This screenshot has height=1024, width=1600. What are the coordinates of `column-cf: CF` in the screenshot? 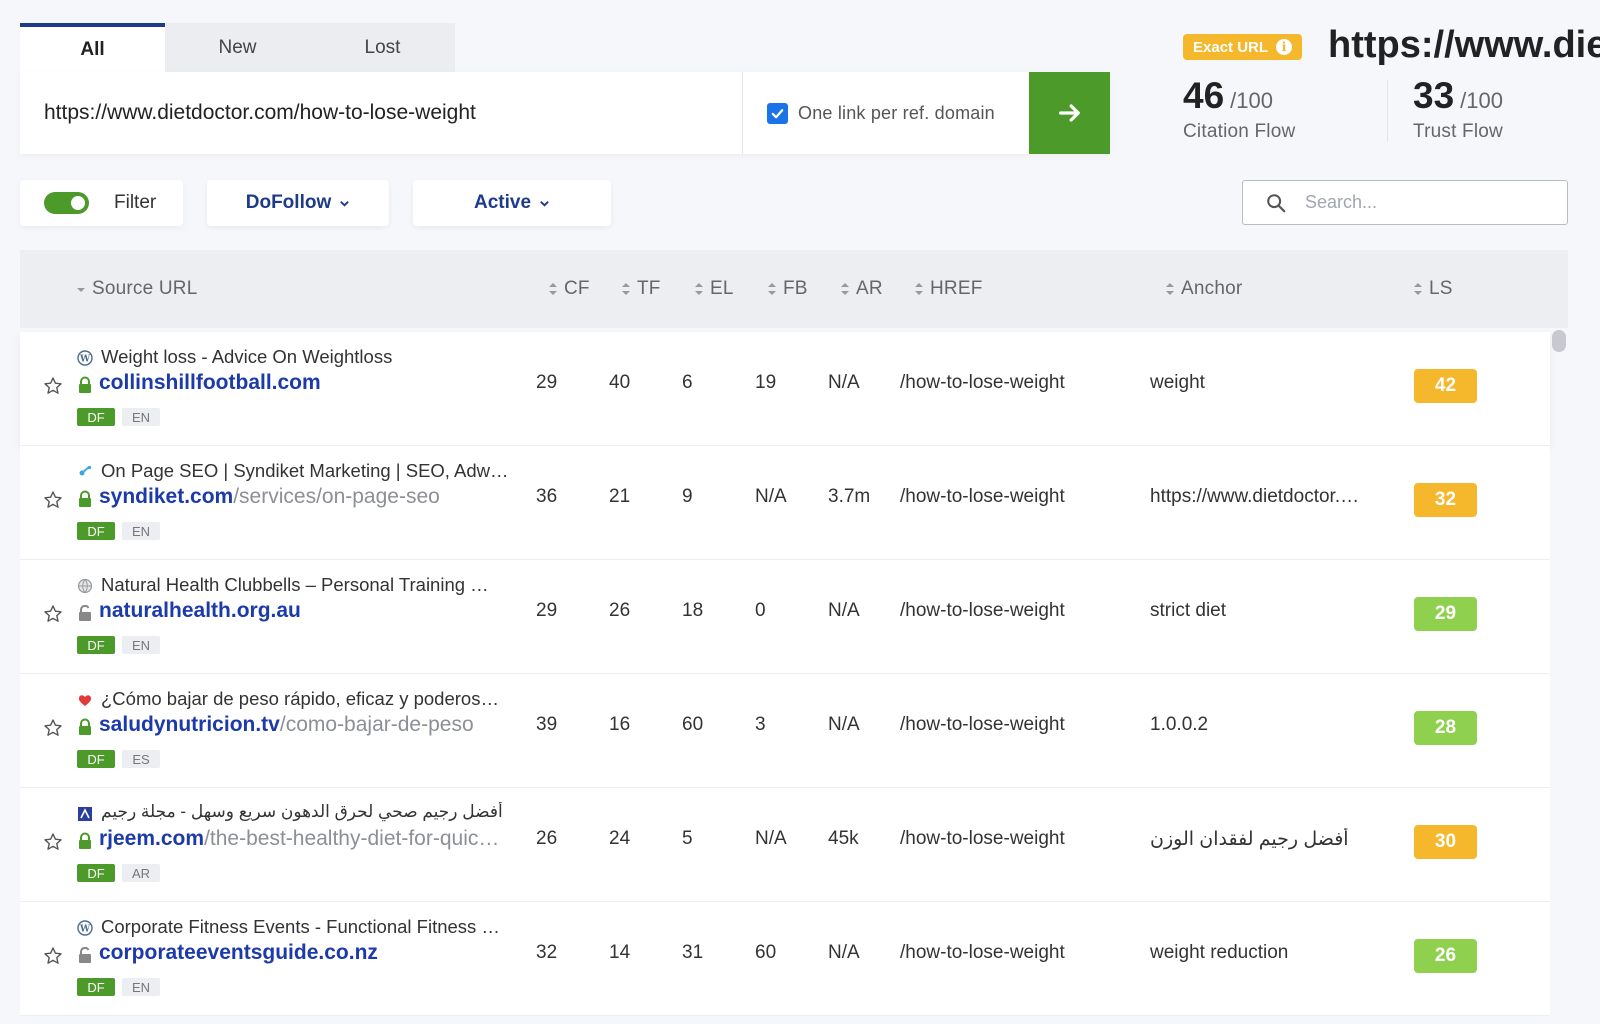 It's located at (569, 289).